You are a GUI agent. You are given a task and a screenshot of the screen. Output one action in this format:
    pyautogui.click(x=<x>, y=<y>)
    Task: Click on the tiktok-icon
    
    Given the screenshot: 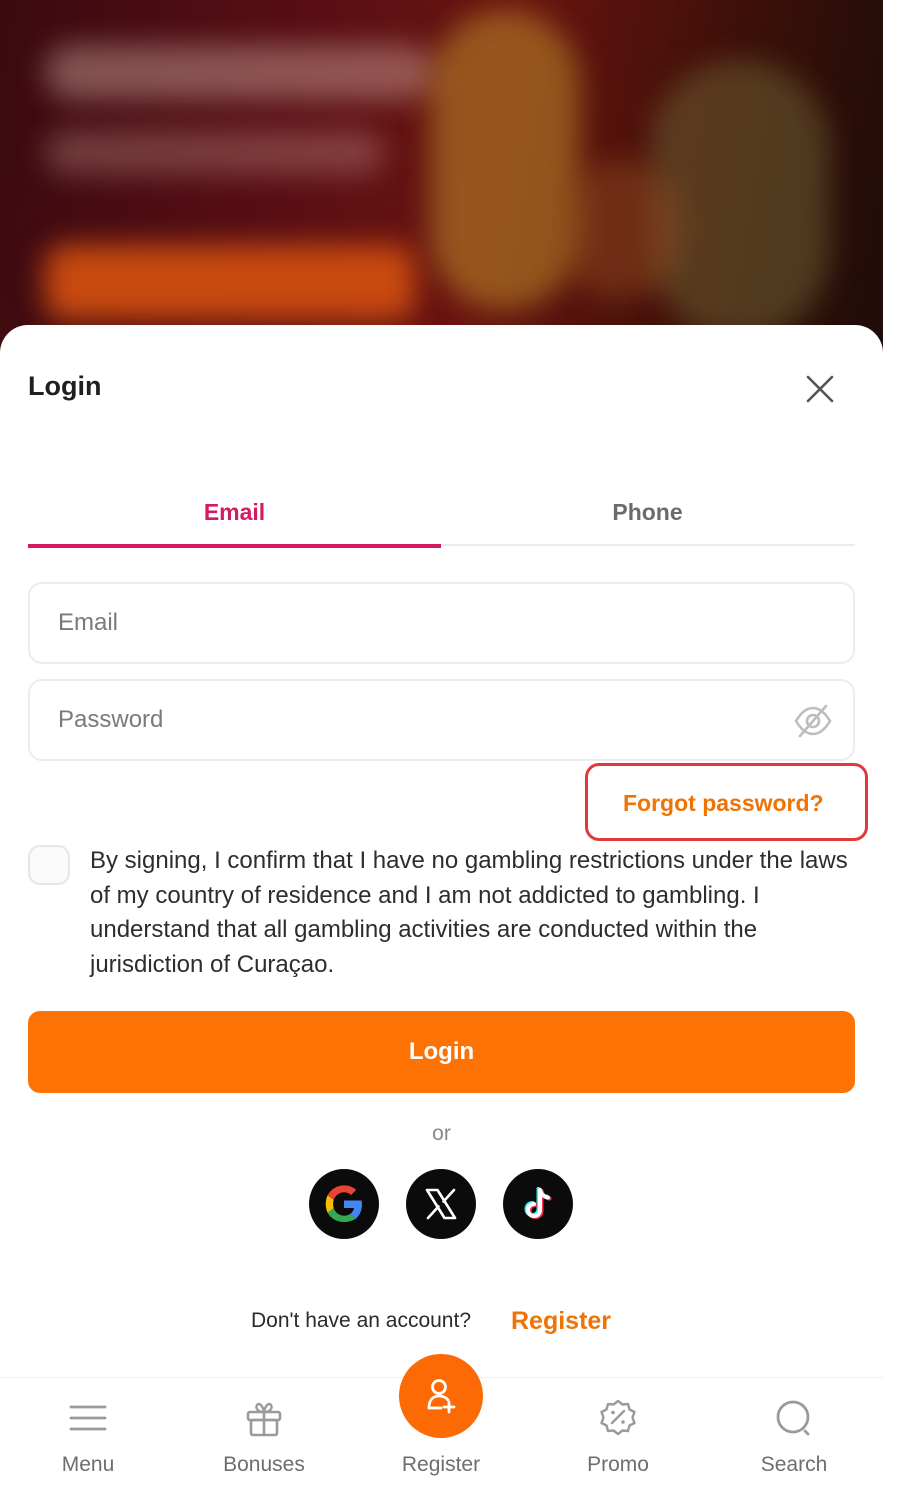 What is the action you would take?
    pyautogui.click(x=538, y=1203)
    